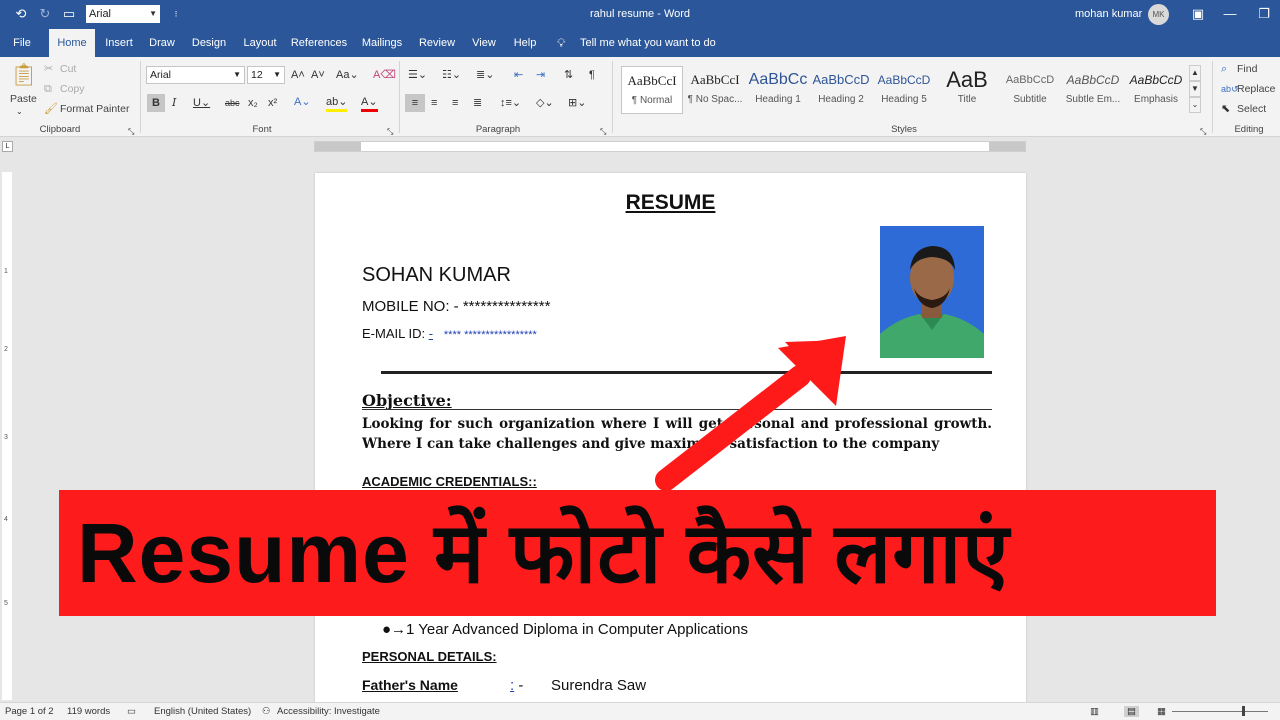 Image resolution: width=1280 pixels, height=720 pixels. Describe the element at coordinates (967, 90) in the screenshot. I see `style-title: AaB Title` at that location.